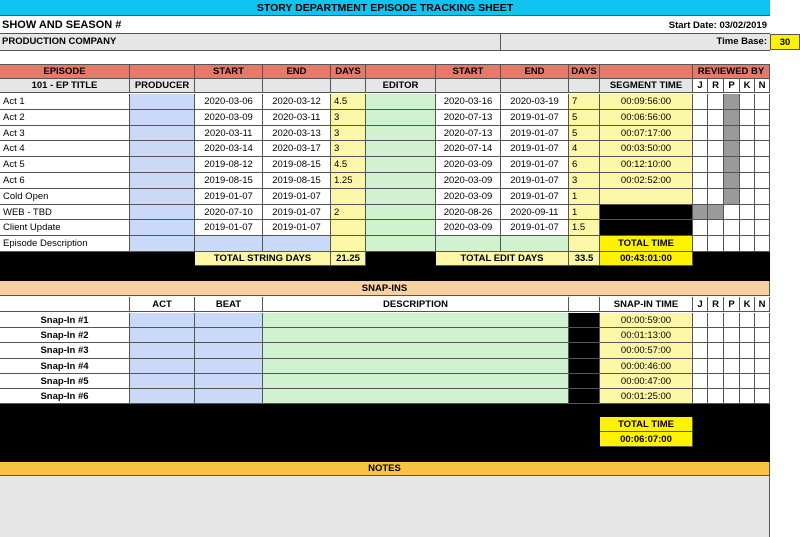 The width and height of the screenshot is (800, 537). I want to click on edit-start: 2020-03-16, so click(468, 102).